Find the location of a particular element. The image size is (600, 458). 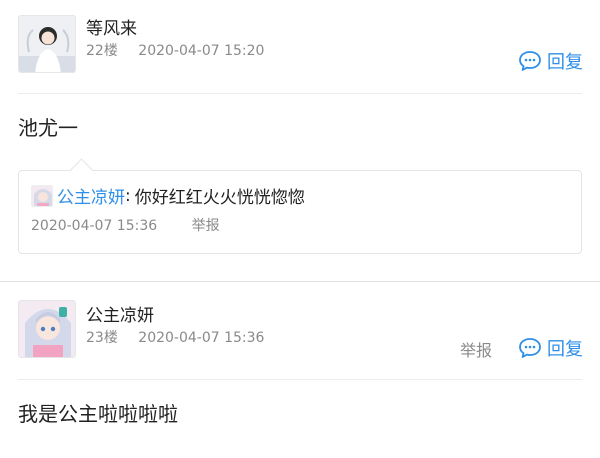

post-content: 我是公主啦啦啦啦 is located at coordinates (98, 414).